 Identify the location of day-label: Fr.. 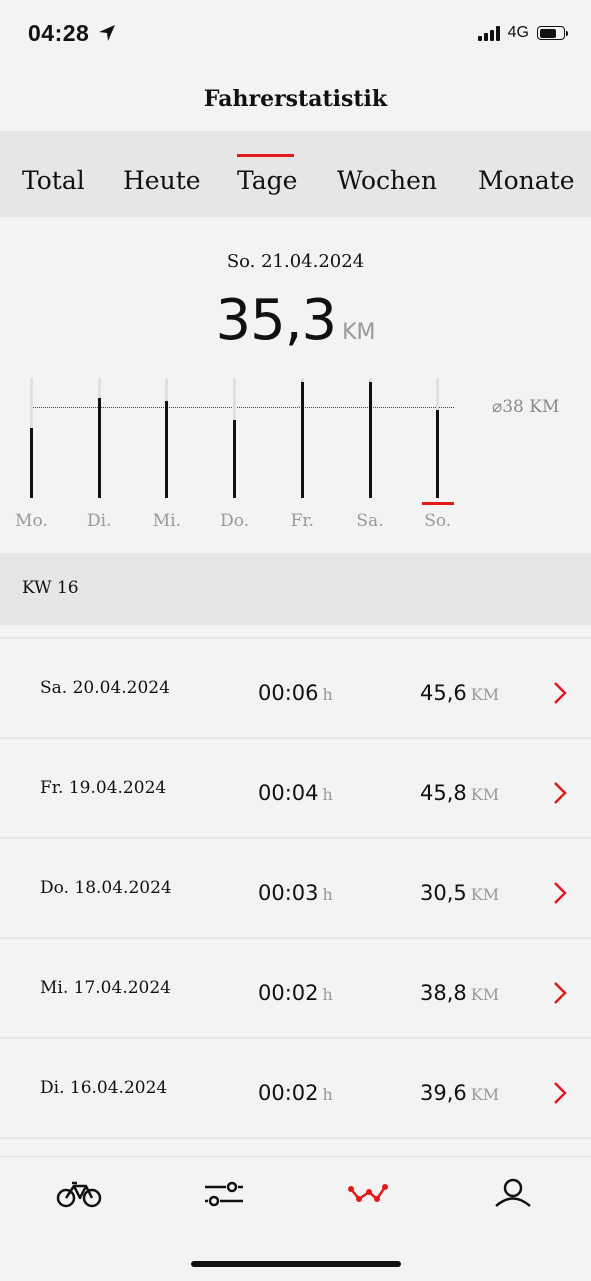
(302, 521).